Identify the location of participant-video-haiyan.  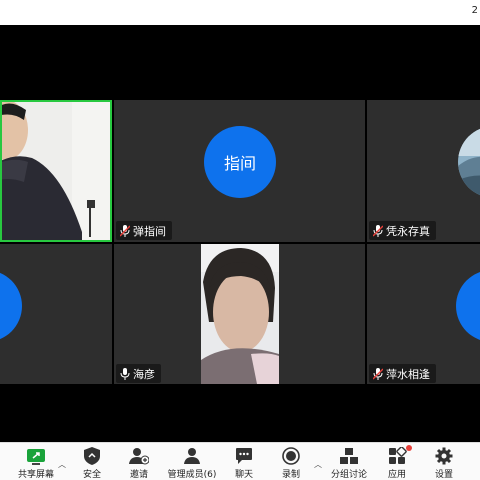
(240, 314).